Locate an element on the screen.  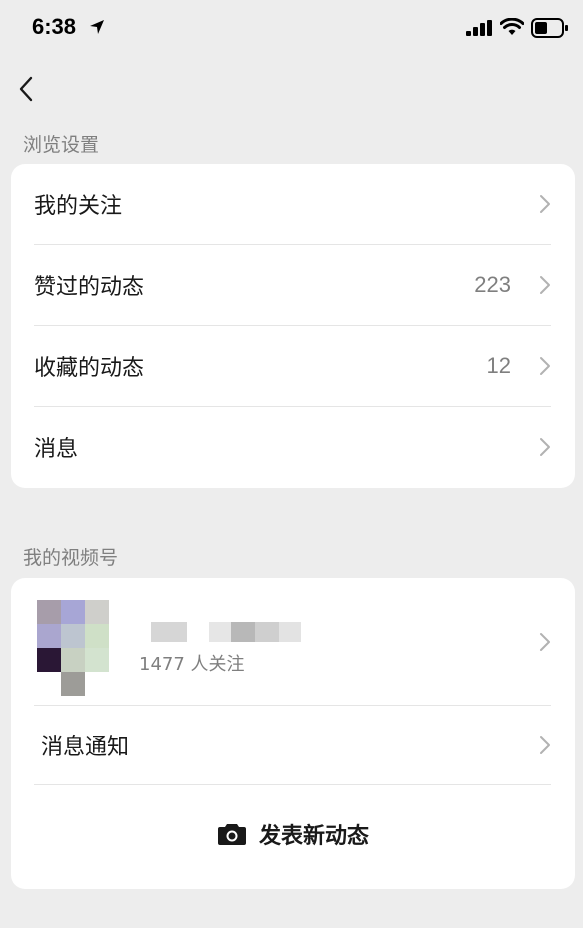
row-label: 我的关注 is located at coordinates (78, 206).